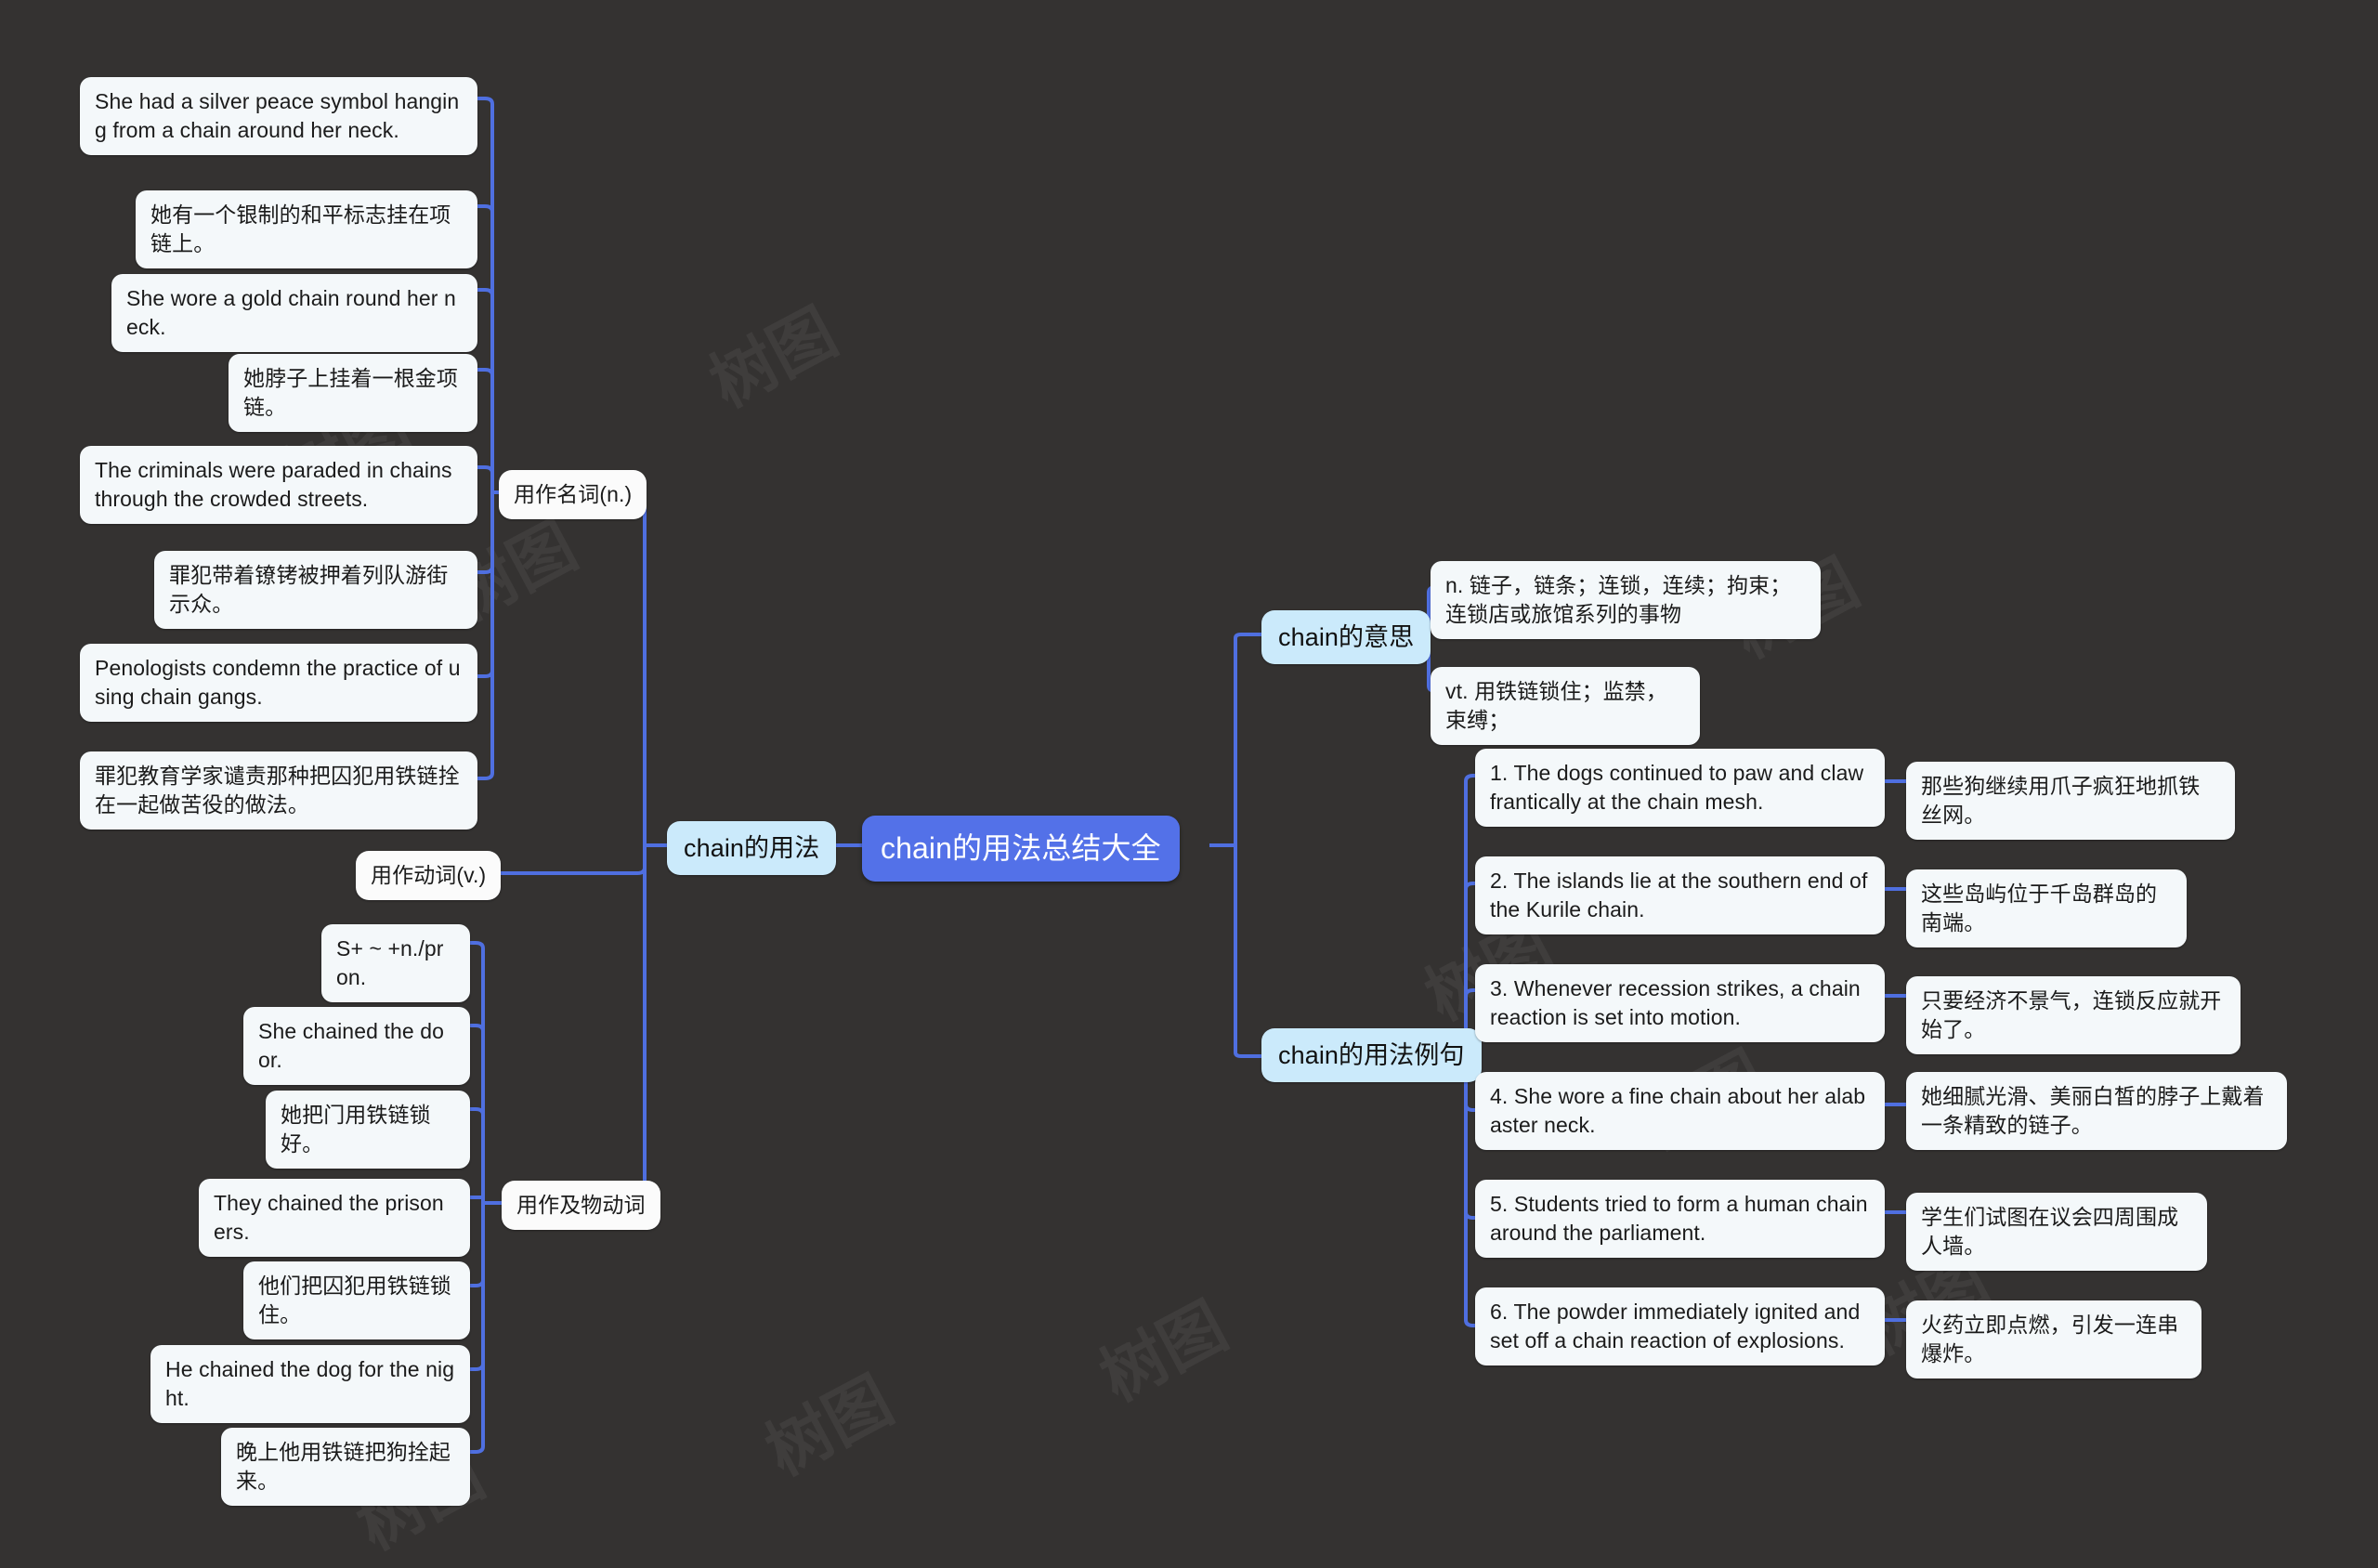 The height and width of the screenshot is (1568, 2378). What do you see at coordinates (356, 1046) in the screenshot?
I see `example-en: She chained the door.` at bounding box center [356, 1046].